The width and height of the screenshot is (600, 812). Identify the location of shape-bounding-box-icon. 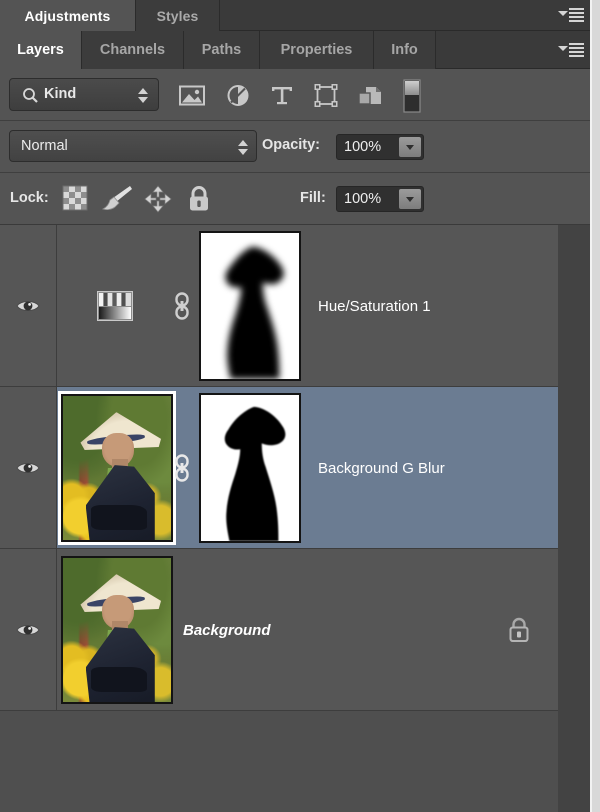
(326, 95).